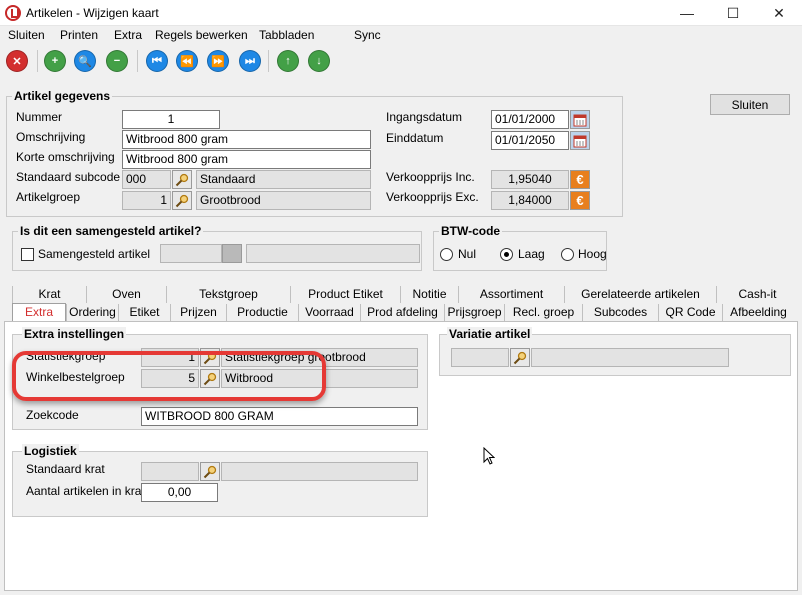  What do you see at coordinates (111, 231) in the screenshot?
I see `samengesteld-group-title: Is dit een samengesteld artikel?` at bounding box center [111, 231].